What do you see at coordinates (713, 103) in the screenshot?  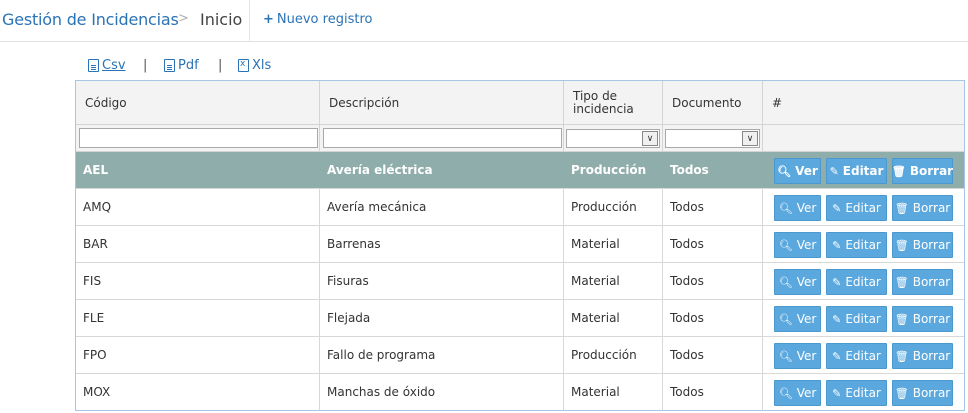 I see `column-header-document: Documento` at bounding box center [713, 103].